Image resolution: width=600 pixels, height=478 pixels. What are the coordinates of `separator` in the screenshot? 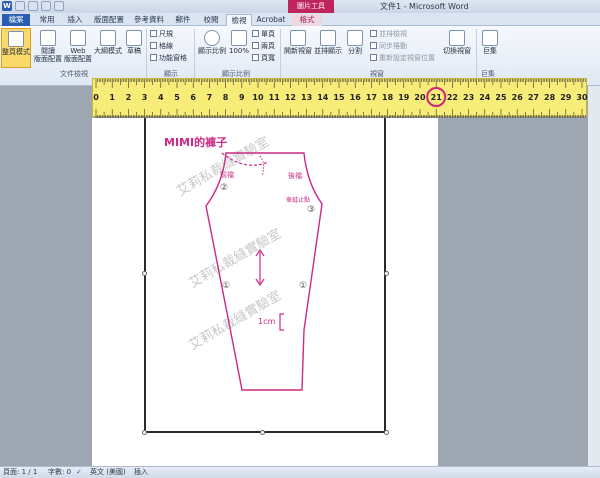 It's located at (194, 55).